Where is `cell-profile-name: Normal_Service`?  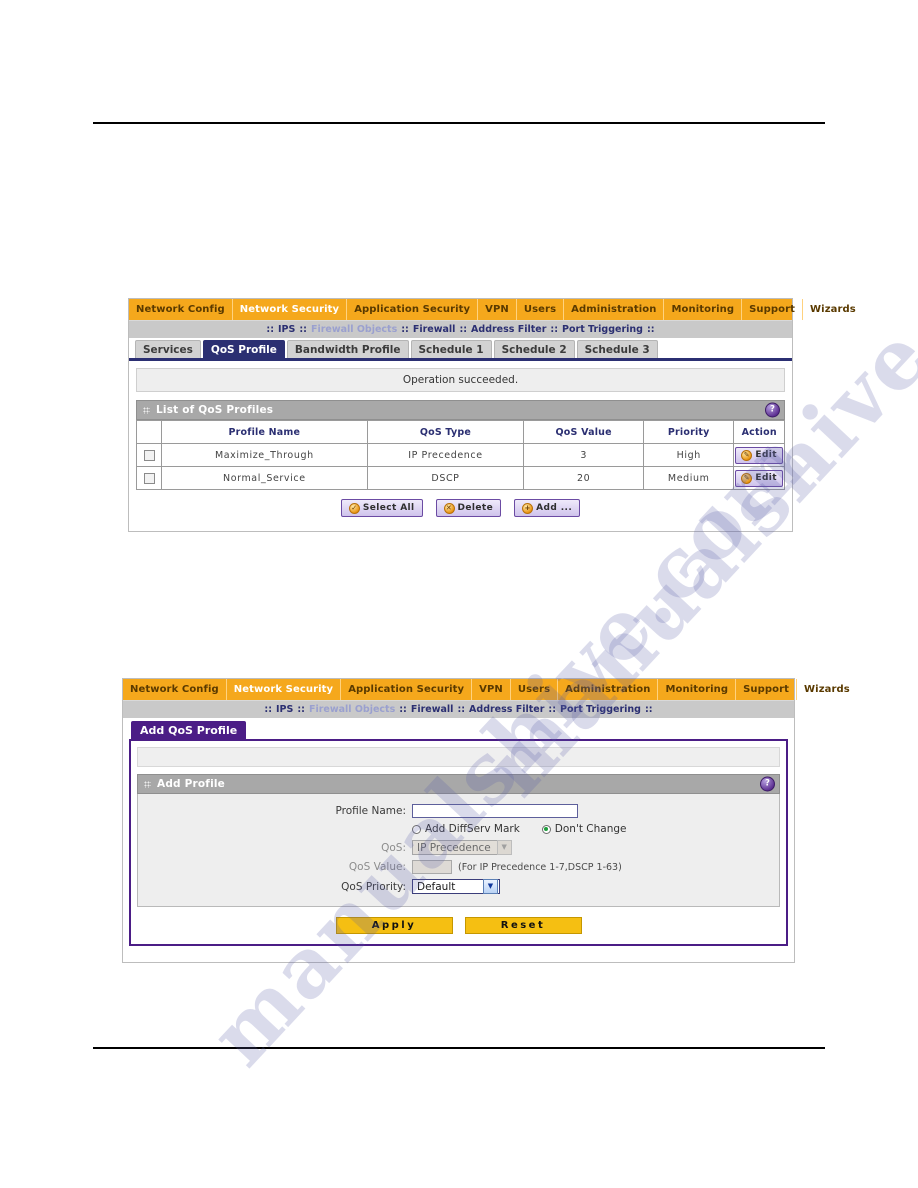 cell-profile-name: Normal_Service is located at coordinates (264, 478).